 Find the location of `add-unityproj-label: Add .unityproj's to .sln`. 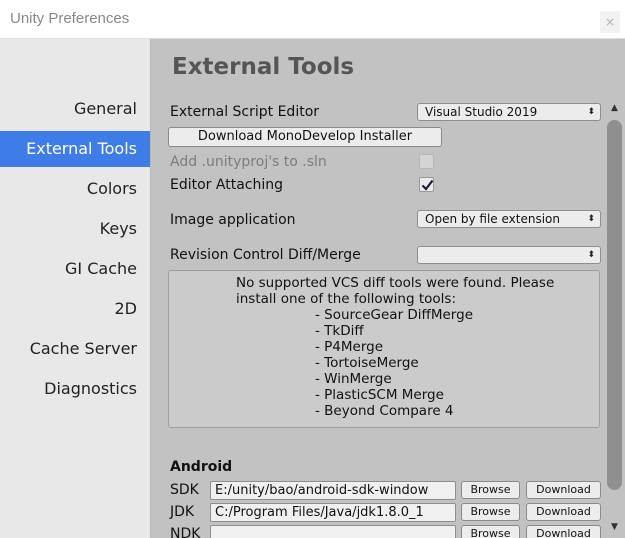

add-unityproj-label: Add .unityproj's to .sln is located at coordinates (248, 162).